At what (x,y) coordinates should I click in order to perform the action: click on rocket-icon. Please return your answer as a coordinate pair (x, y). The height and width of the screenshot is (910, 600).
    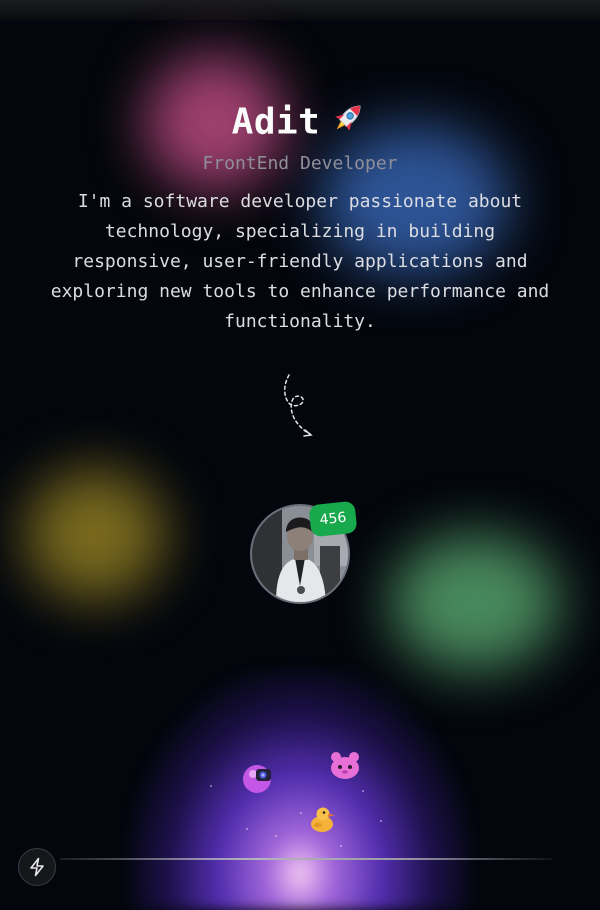
    Looking at the image, I should click on (348, 123).